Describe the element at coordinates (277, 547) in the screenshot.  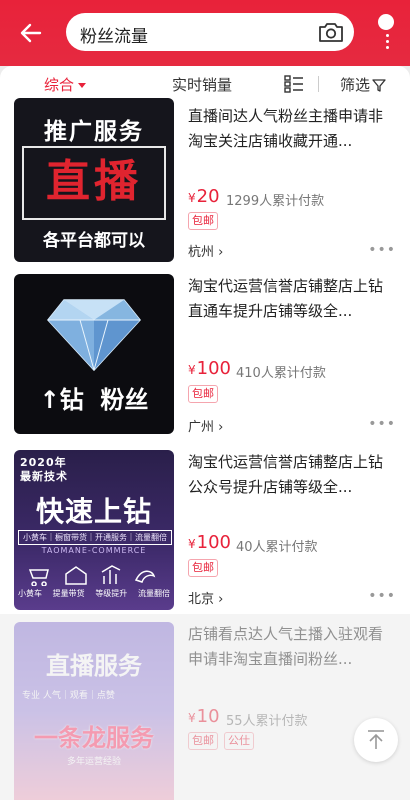
I see `sales-count: 40人累计付款` at that location.